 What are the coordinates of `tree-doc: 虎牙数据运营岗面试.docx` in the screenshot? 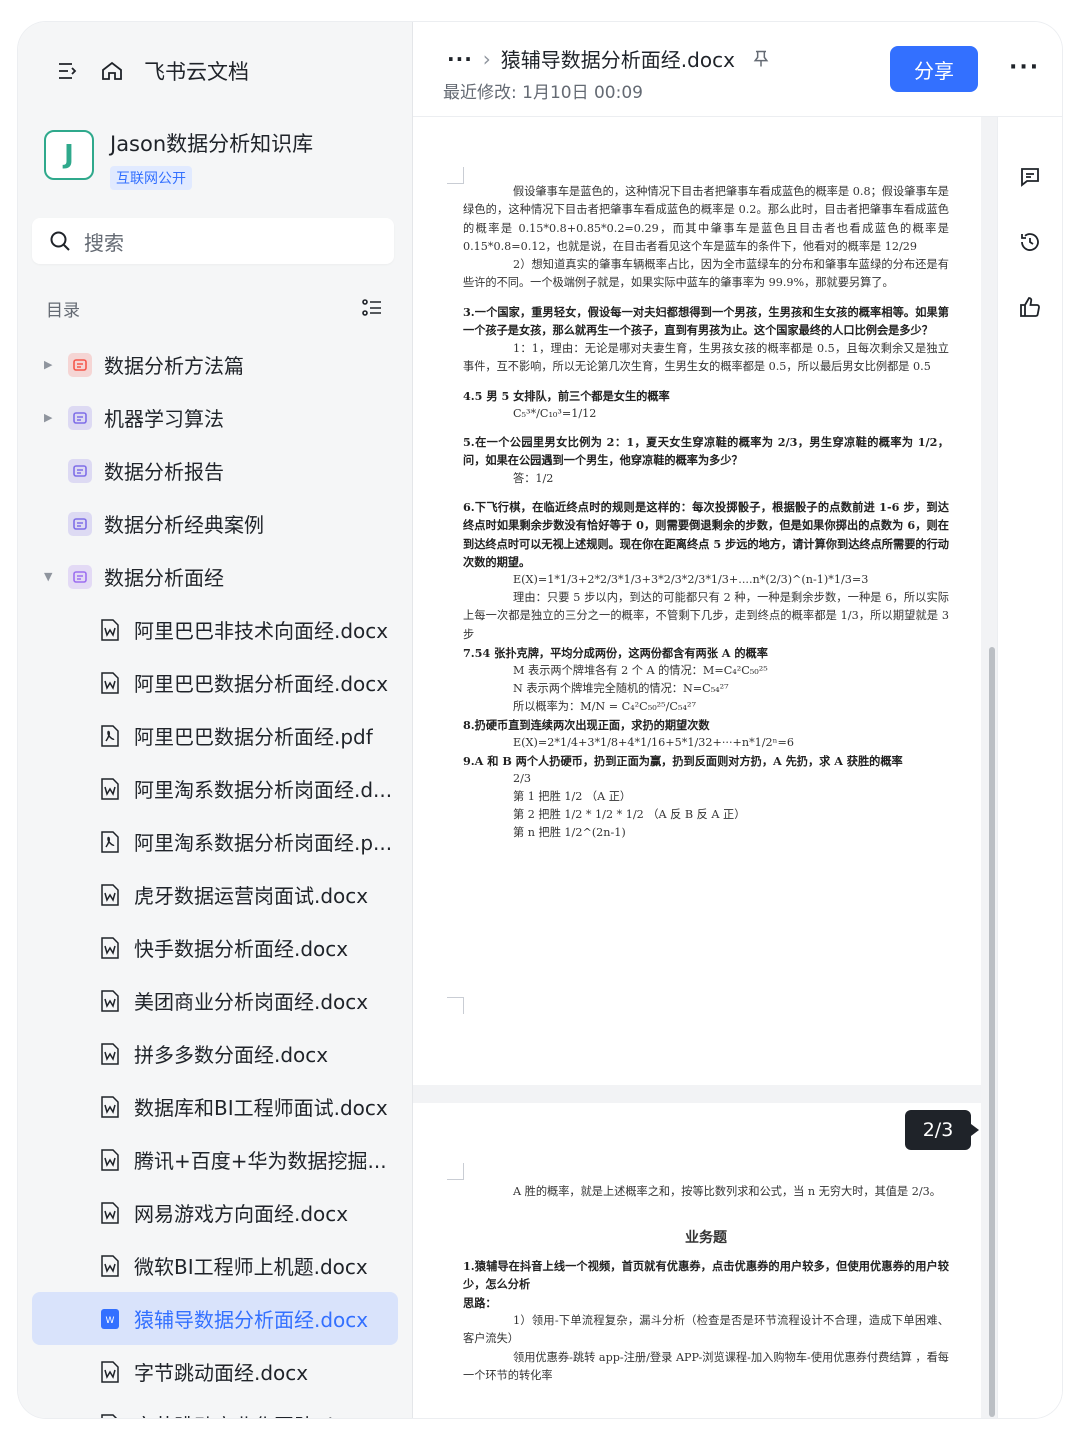 It's located at (215, 894).